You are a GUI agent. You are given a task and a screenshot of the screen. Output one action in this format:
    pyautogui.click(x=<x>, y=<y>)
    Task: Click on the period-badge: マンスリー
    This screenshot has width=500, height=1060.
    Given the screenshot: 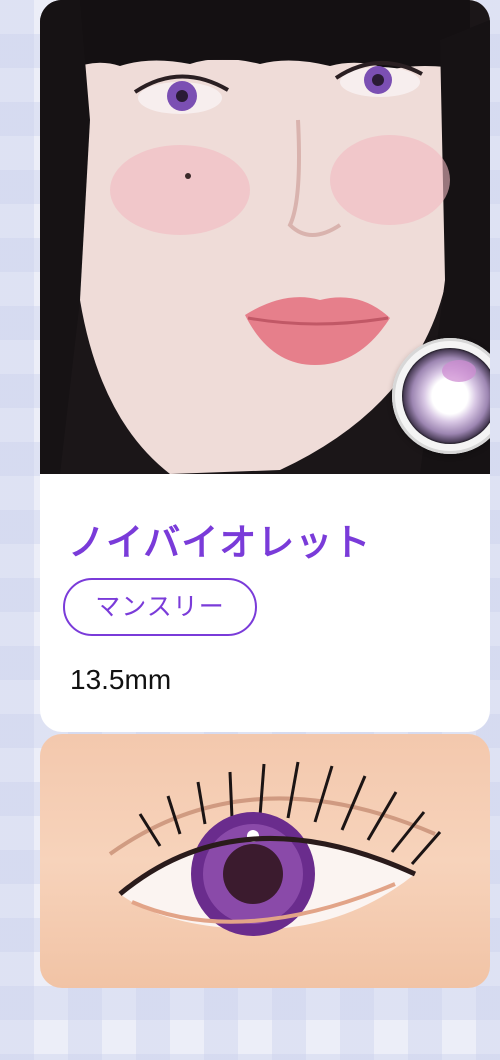 What is the action you would take?
    pyautogui.click(x=160, y=607)
    